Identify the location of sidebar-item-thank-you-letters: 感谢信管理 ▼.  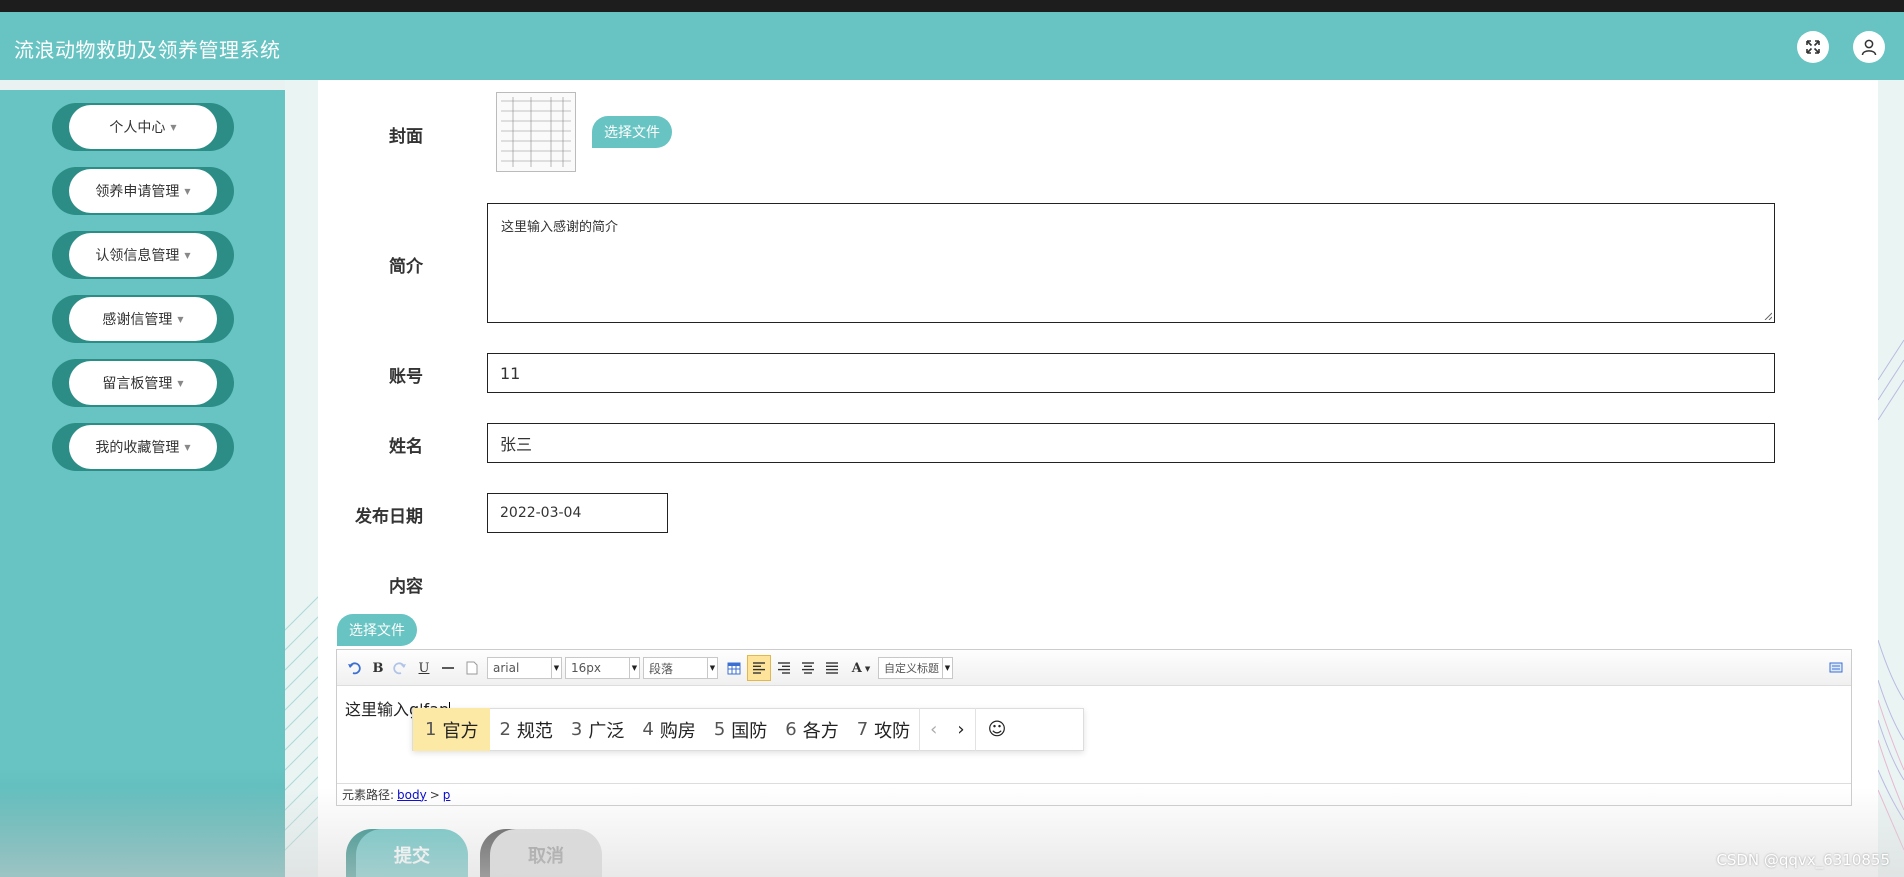
(143, 319).